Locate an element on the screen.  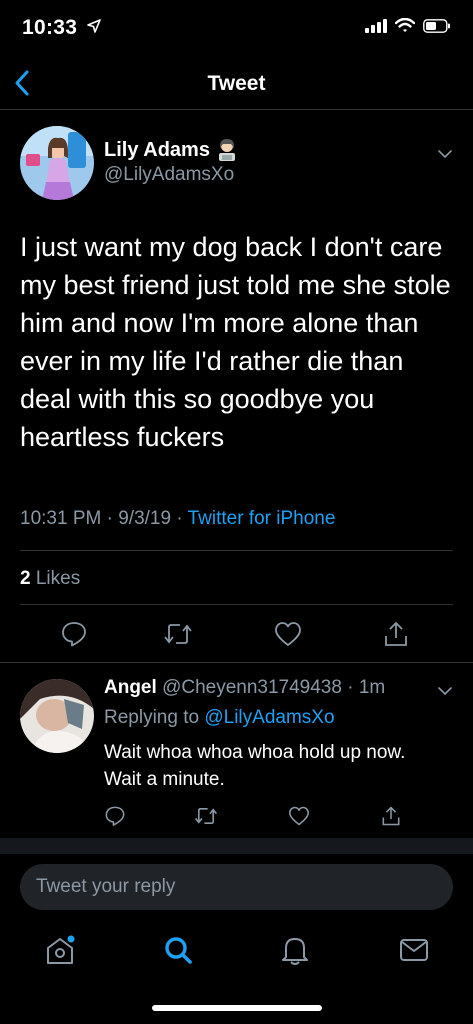
reply-author-handle: @Cheyenn31749438 is located at coordinates (252, 687).